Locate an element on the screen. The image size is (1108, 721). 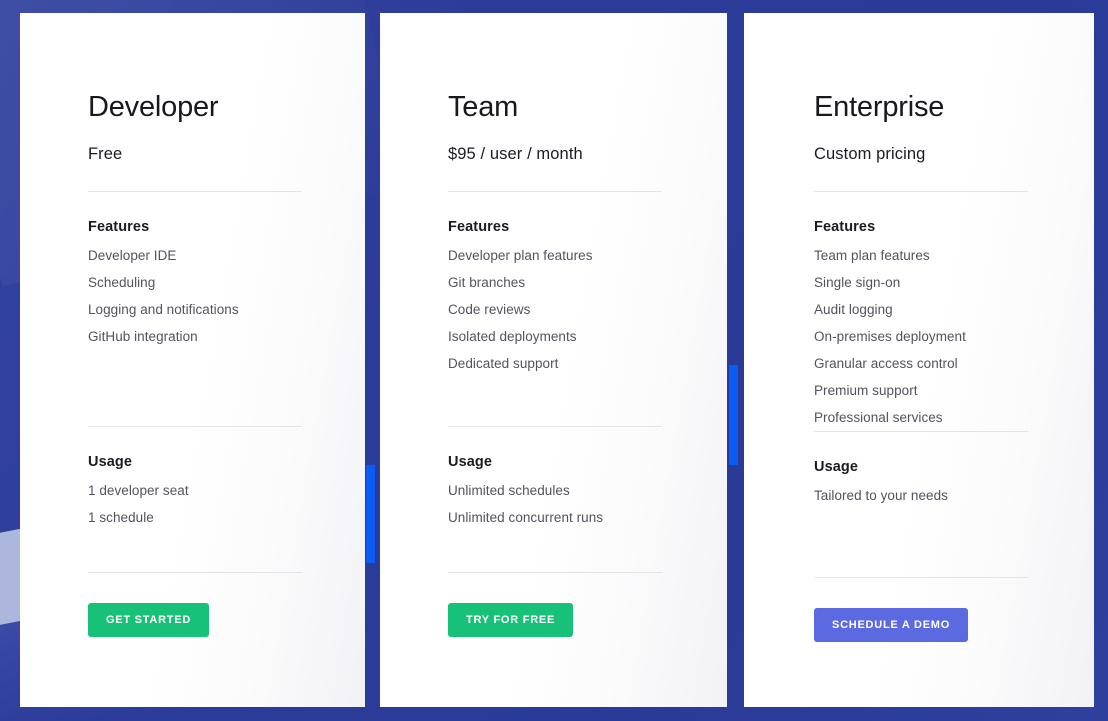
plan-name: Enterprise is located at coordinates (879, 107).